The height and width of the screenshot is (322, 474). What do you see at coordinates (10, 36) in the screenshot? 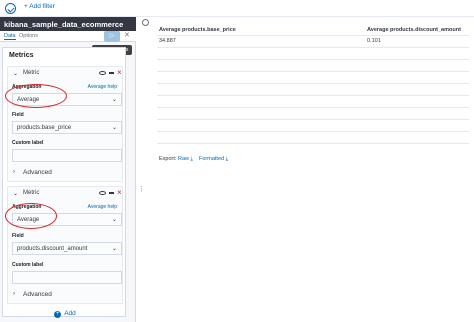
I see `tab-data: Data` at bounding box center [10, 36].